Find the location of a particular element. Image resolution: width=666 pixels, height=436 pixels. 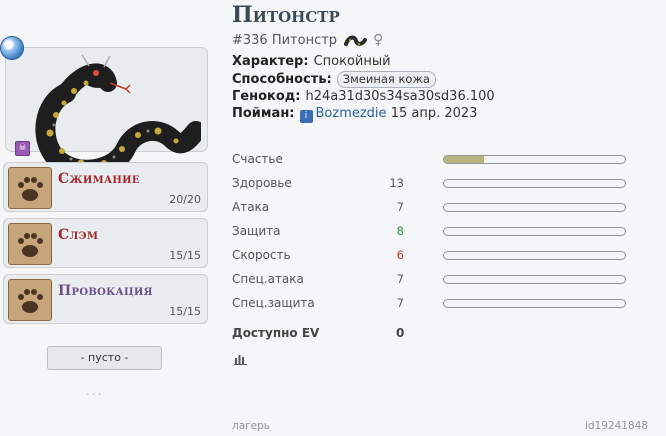

ability-row: Способность: Змеиная кожа is located at coordinates (334, 79).